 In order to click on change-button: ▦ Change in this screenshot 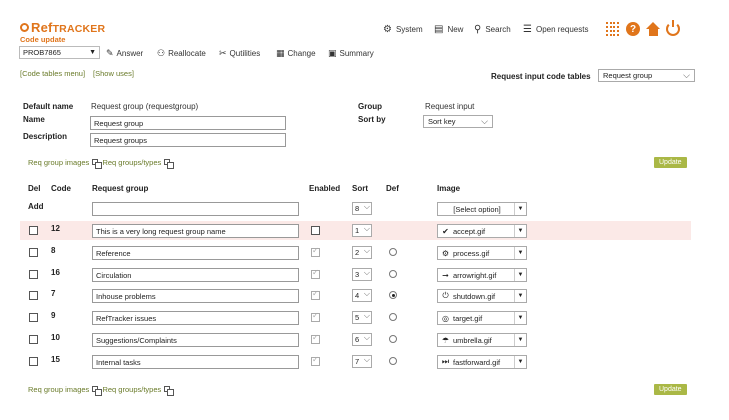, I will do `click(296, 53)`.